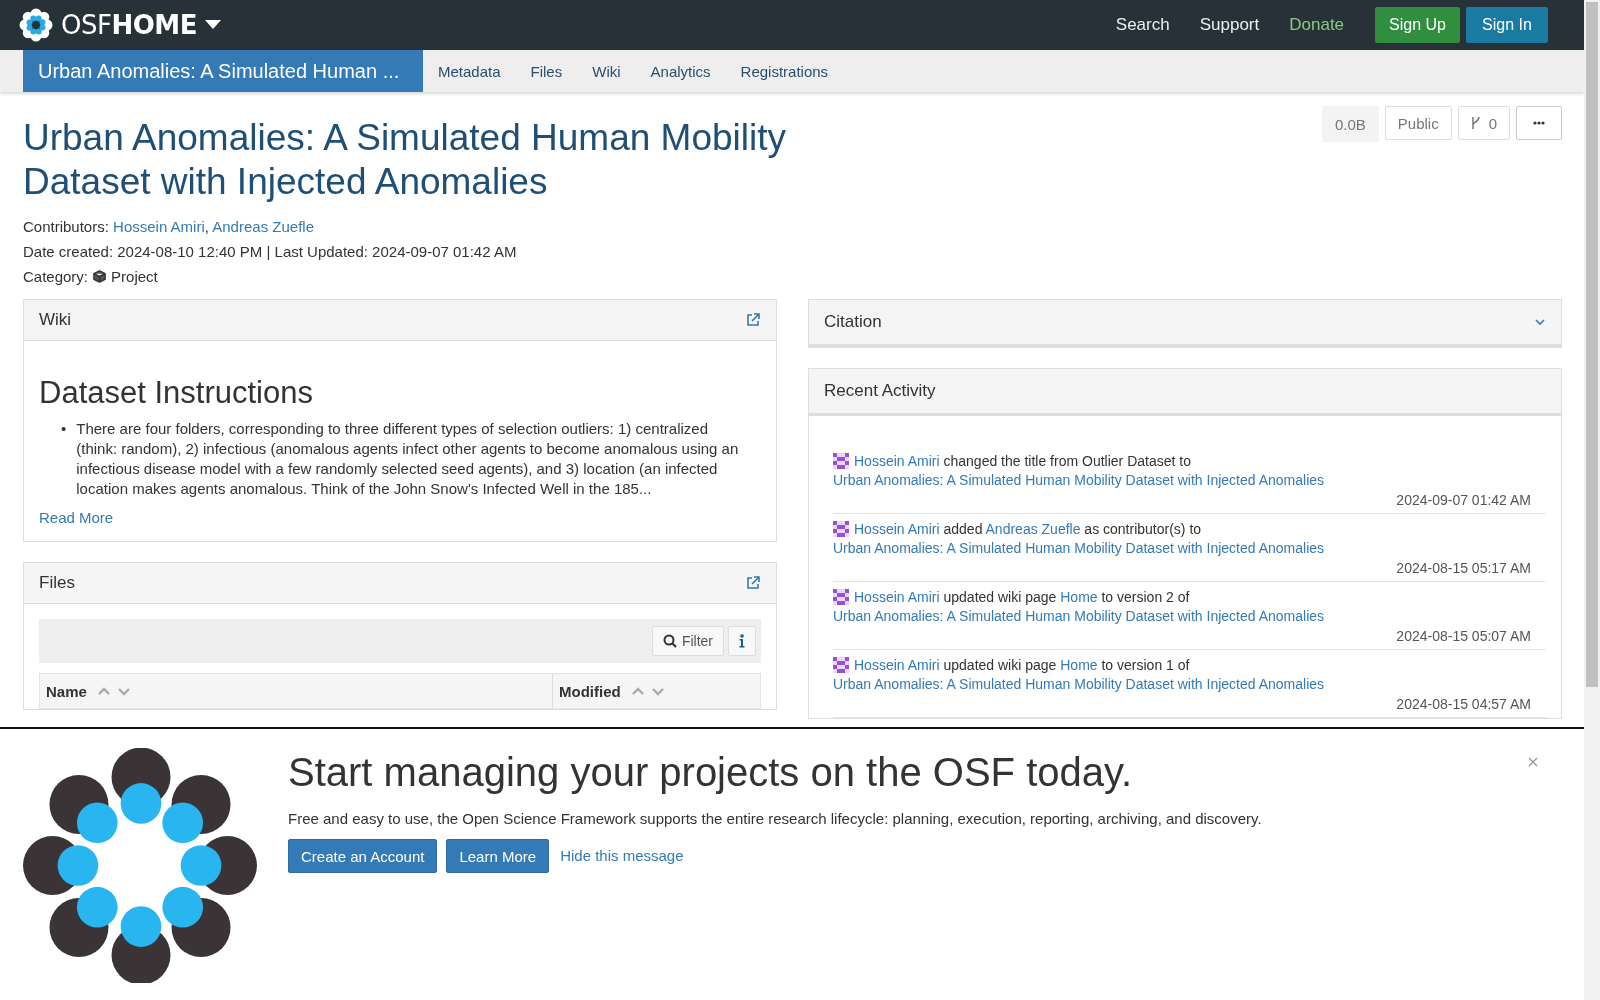 The image size is (1600, 1000). What do you see at coordinates (498, 856) in the screenshot?
I see `learn-more-button: Learn More` at bounding box center [498, 856].